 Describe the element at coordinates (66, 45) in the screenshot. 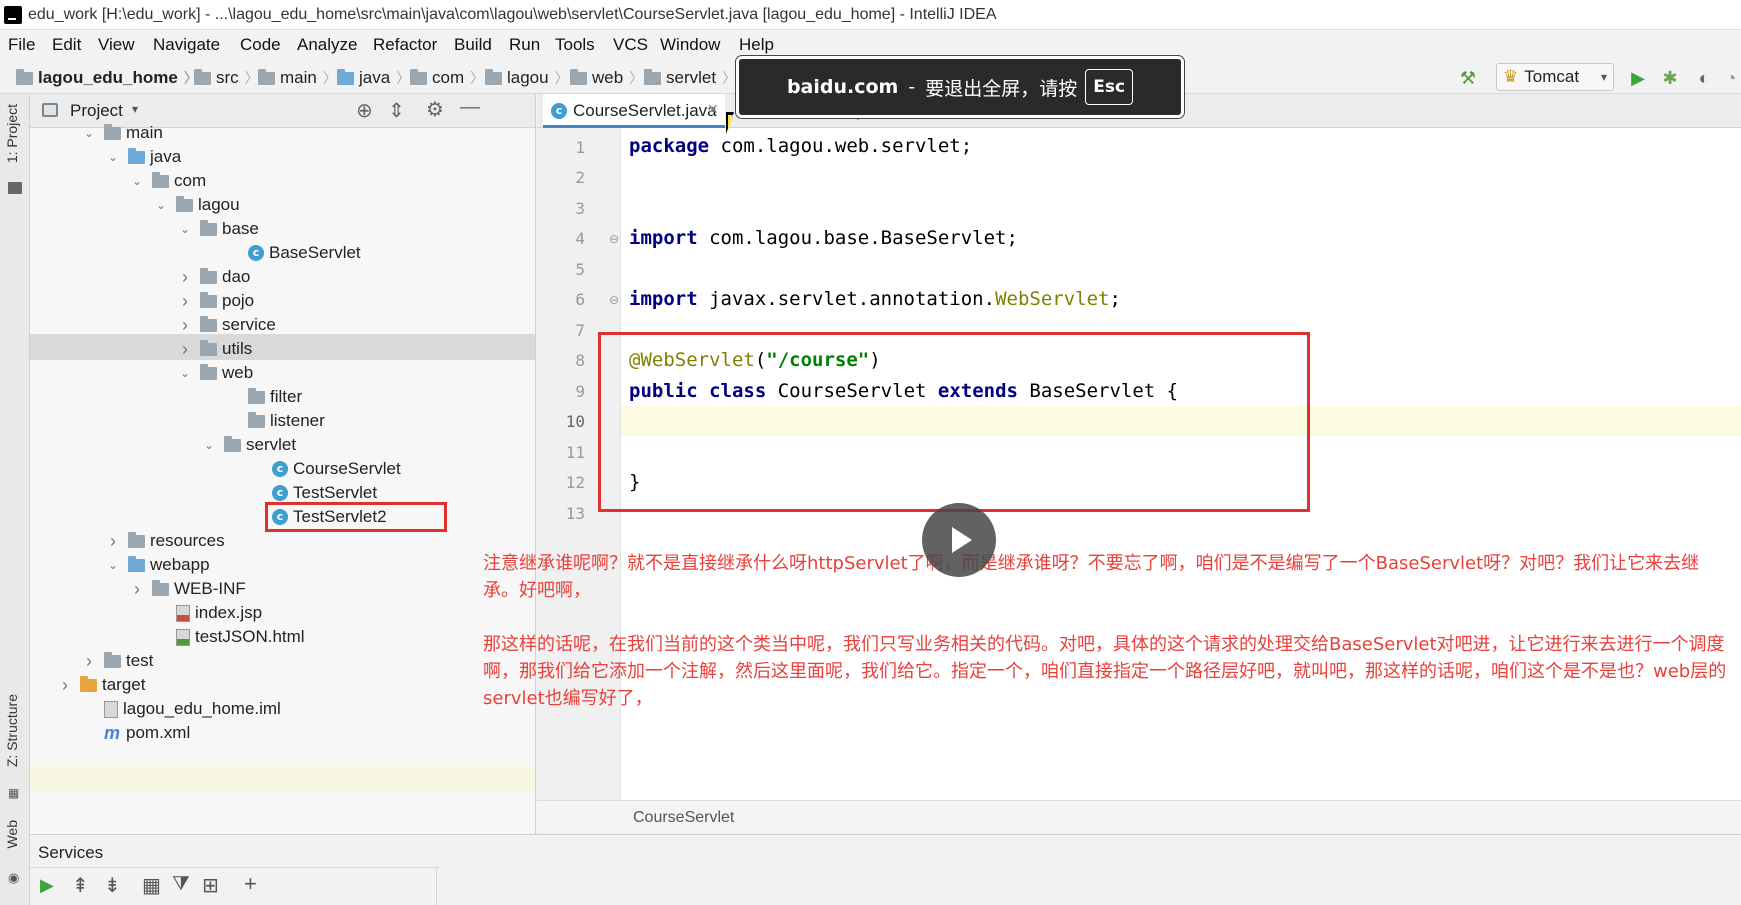

I see `menu-edit: Edit` at that location.